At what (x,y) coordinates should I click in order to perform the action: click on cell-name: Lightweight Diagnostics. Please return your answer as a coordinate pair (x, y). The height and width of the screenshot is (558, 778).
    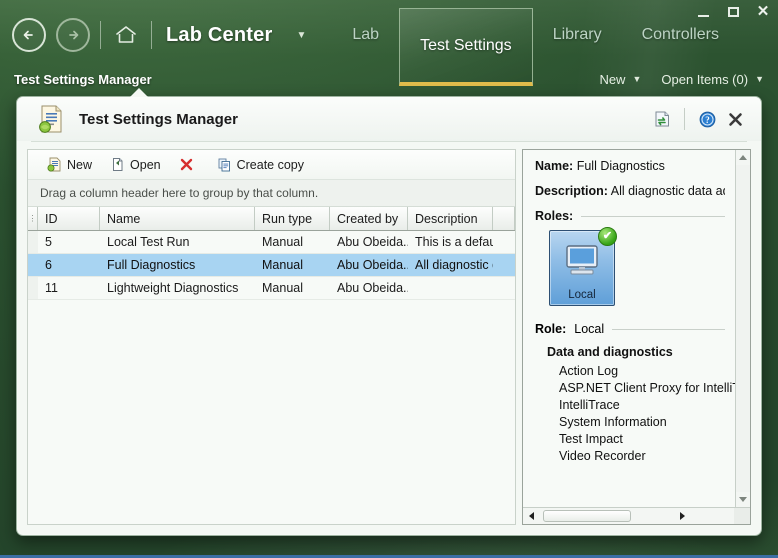
    Looking at the image, I should click on (173, 288).